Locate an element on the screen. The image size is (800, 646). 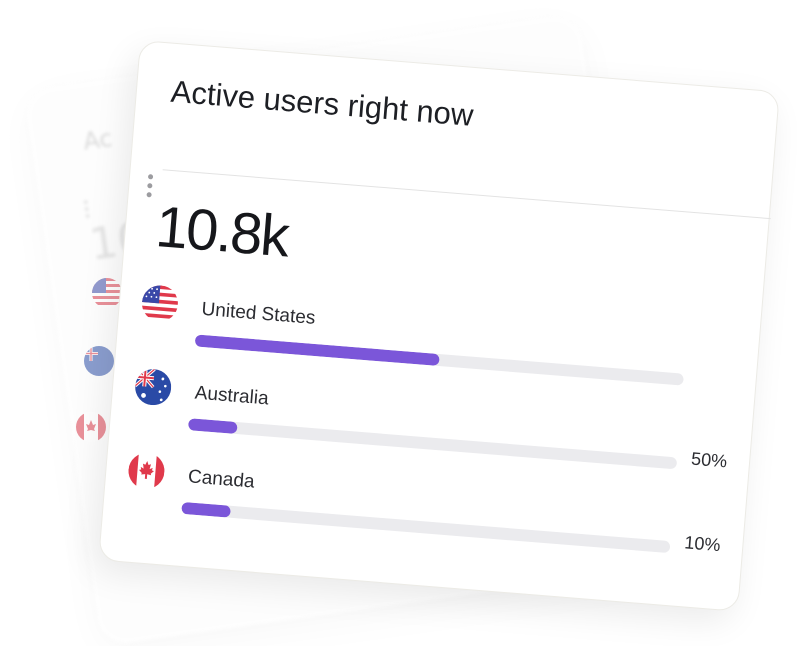
country-name: United States is located at coordinates (258, 313).